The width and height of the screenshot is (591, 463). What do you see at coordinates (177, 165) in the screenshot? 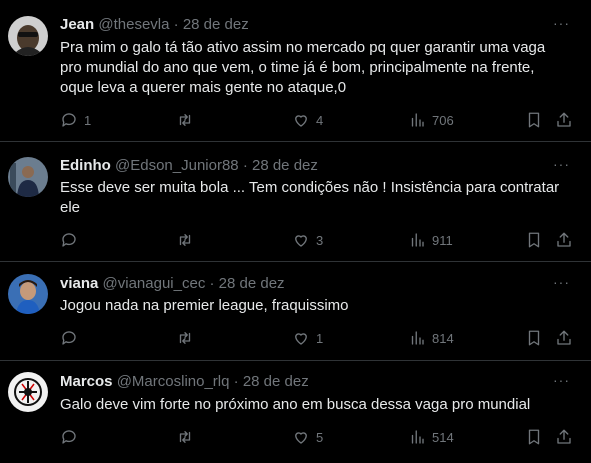
I see `author-handle: @Edson_Junior88` at bounding box center [177, 165].